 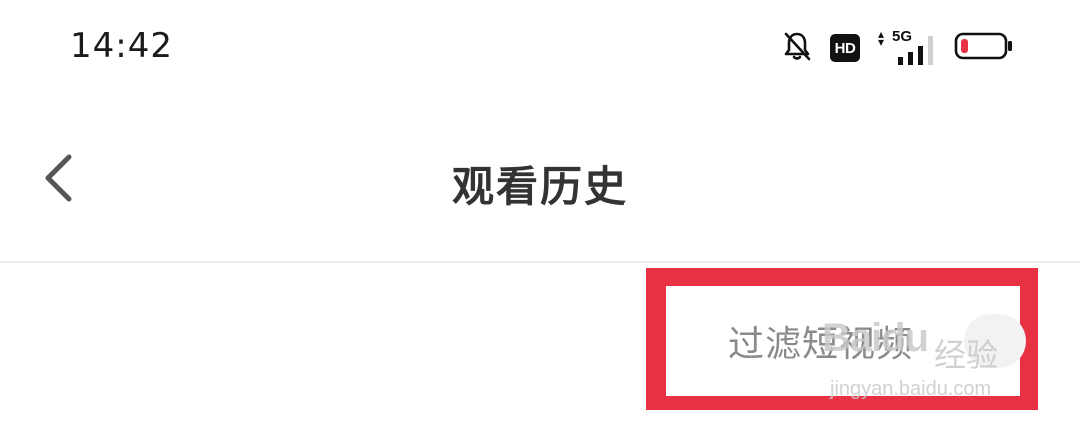 I want to click on filter-highlight-box: 过滤短视频, so click(x=842, y=339).